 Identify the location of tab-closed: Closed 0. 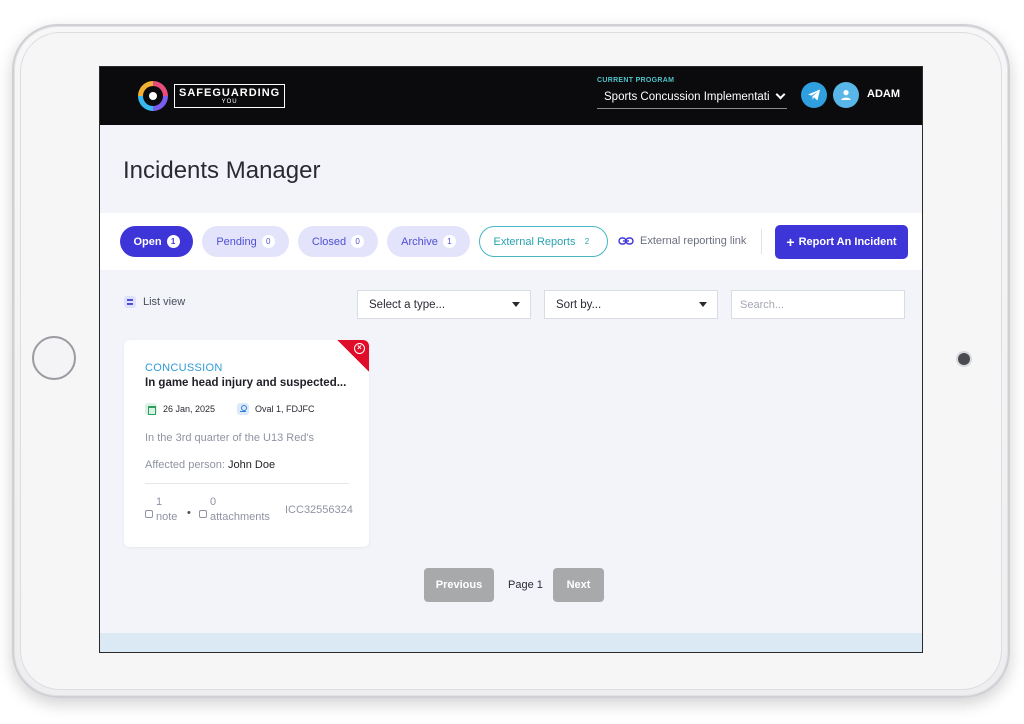
(338, 241).